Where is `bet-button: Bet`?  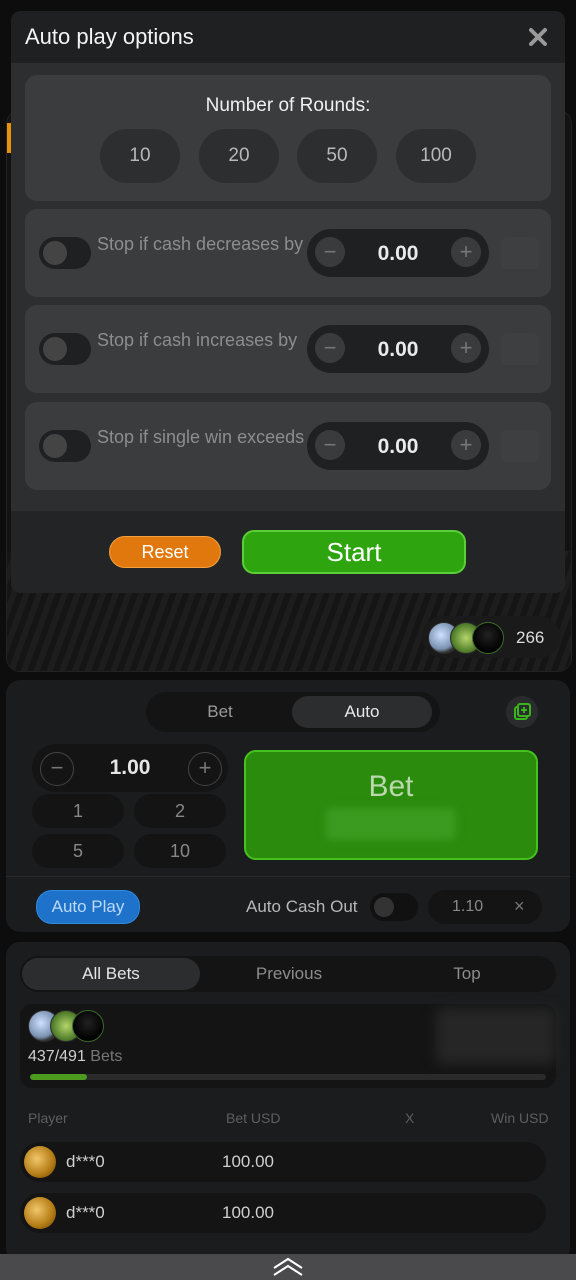
bet-button: Bet is located at coordinates (391, 805).